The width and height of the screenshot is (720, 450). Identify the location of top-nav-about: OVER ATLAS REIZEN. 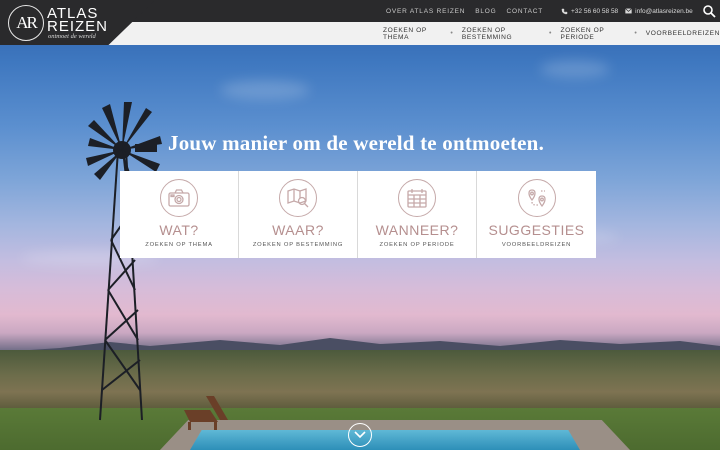
(425, 11).